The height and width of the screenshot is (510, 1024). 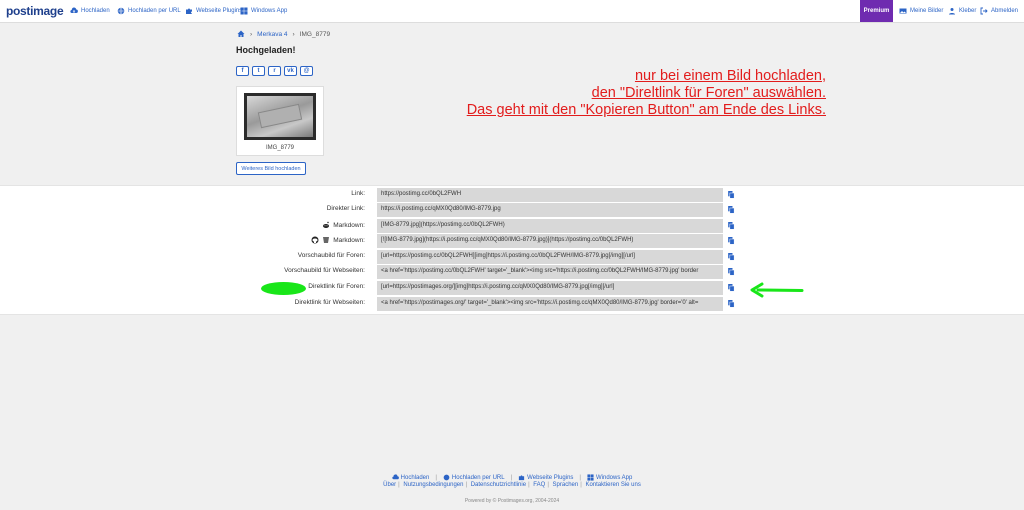 What do you see at coordinates (280, 148) in the screenshot?
I see `thumbnail-caption: IMG_8779` at bounding box center [280, 148].